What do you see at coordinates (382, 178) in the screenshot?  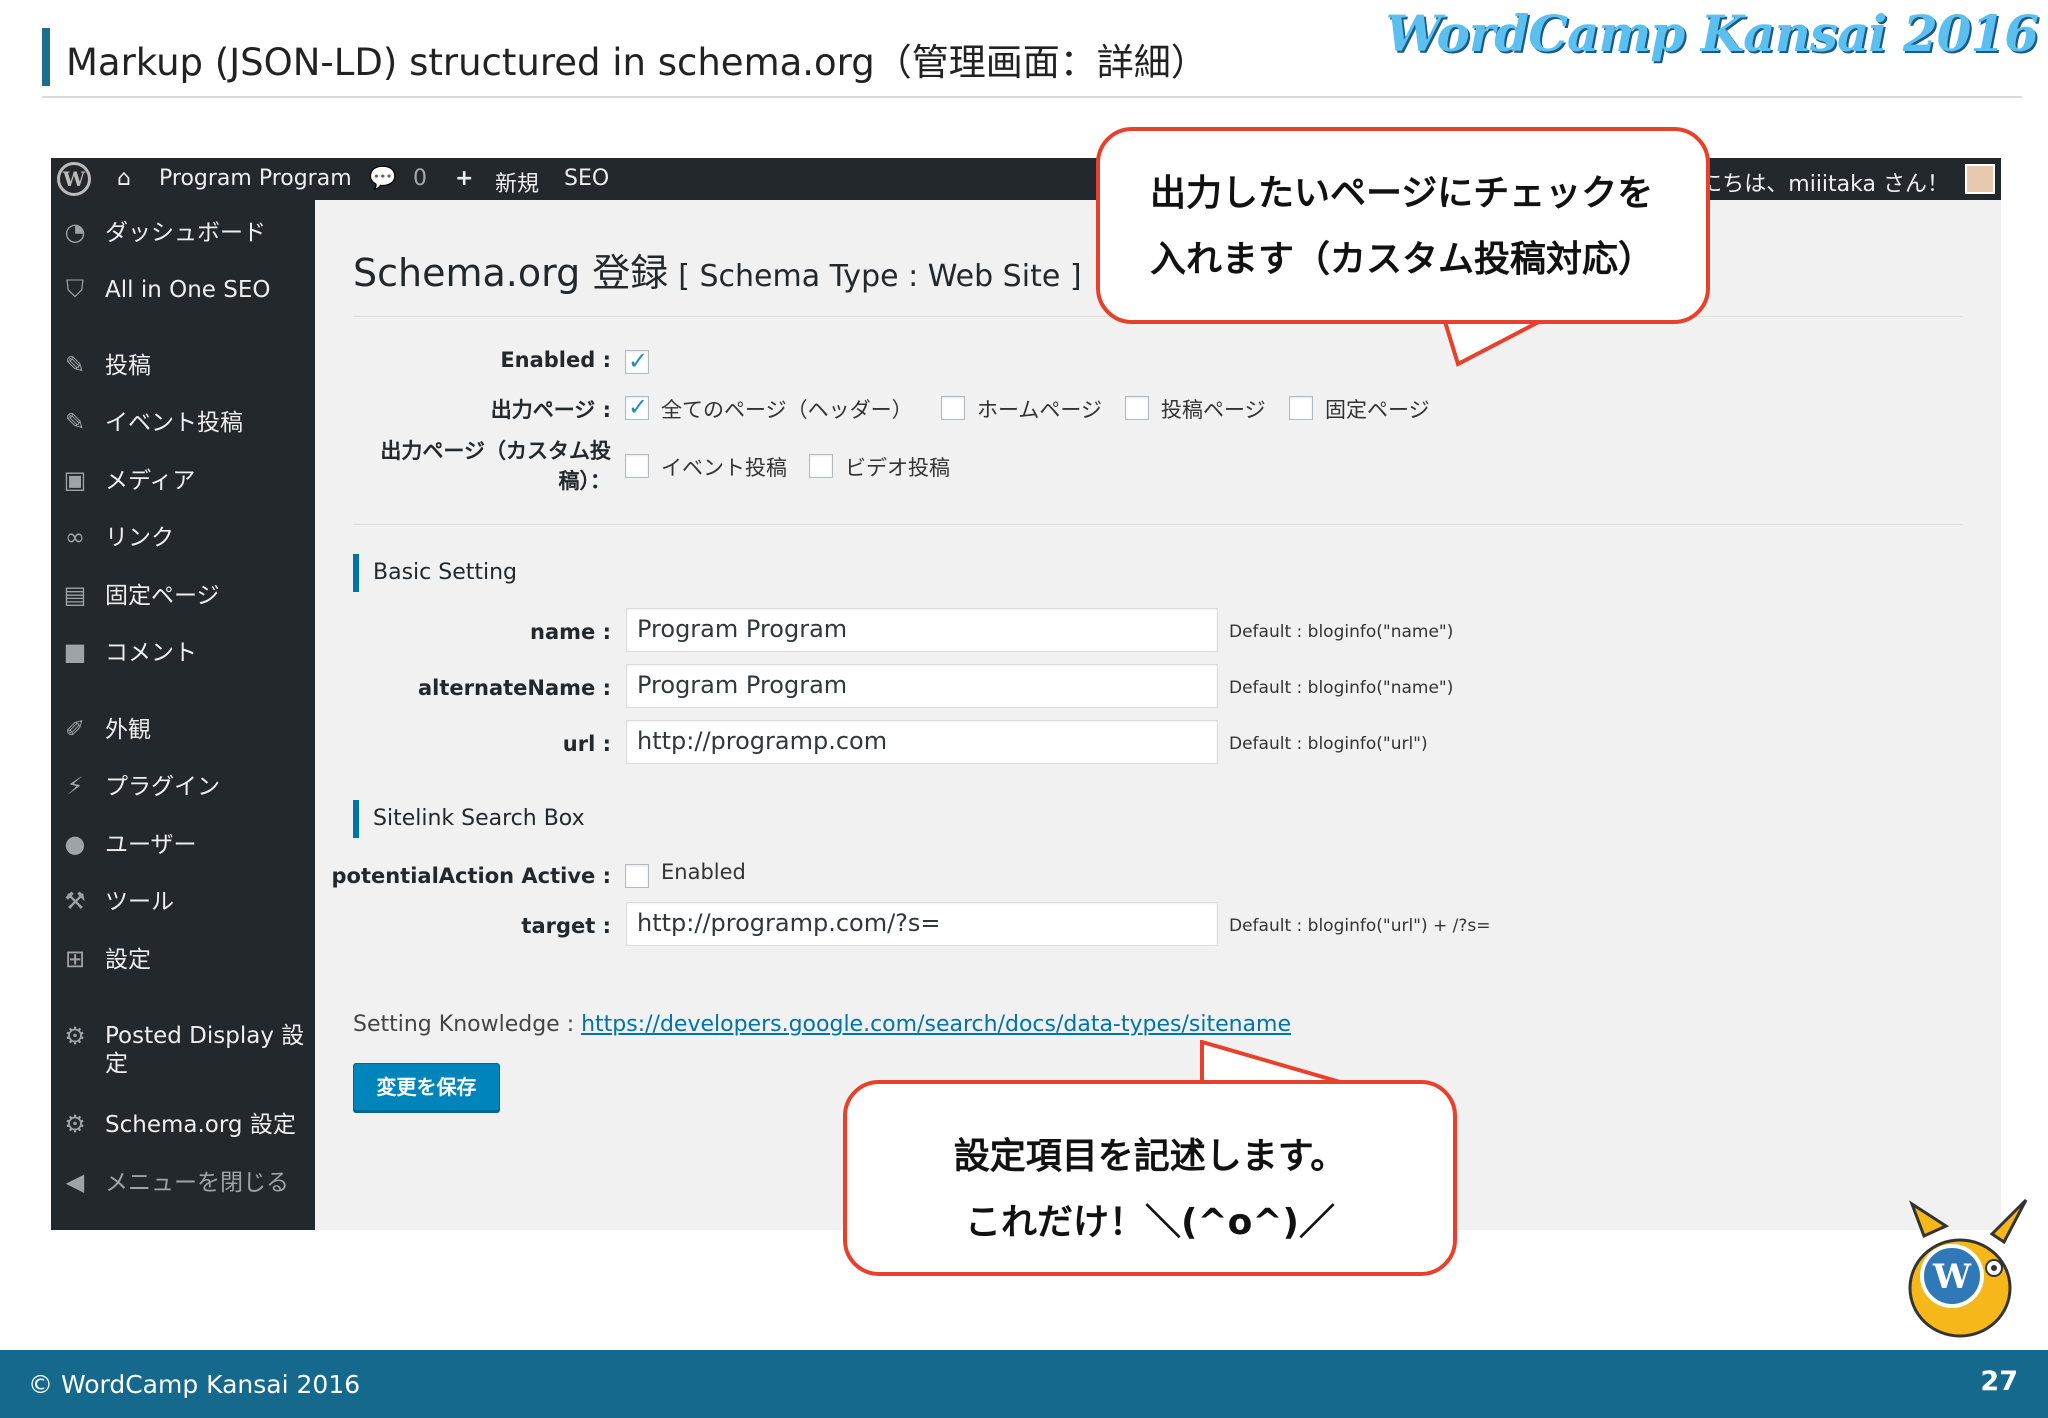 I see `comment-icon: 💬` at bounding box center [382, 178].